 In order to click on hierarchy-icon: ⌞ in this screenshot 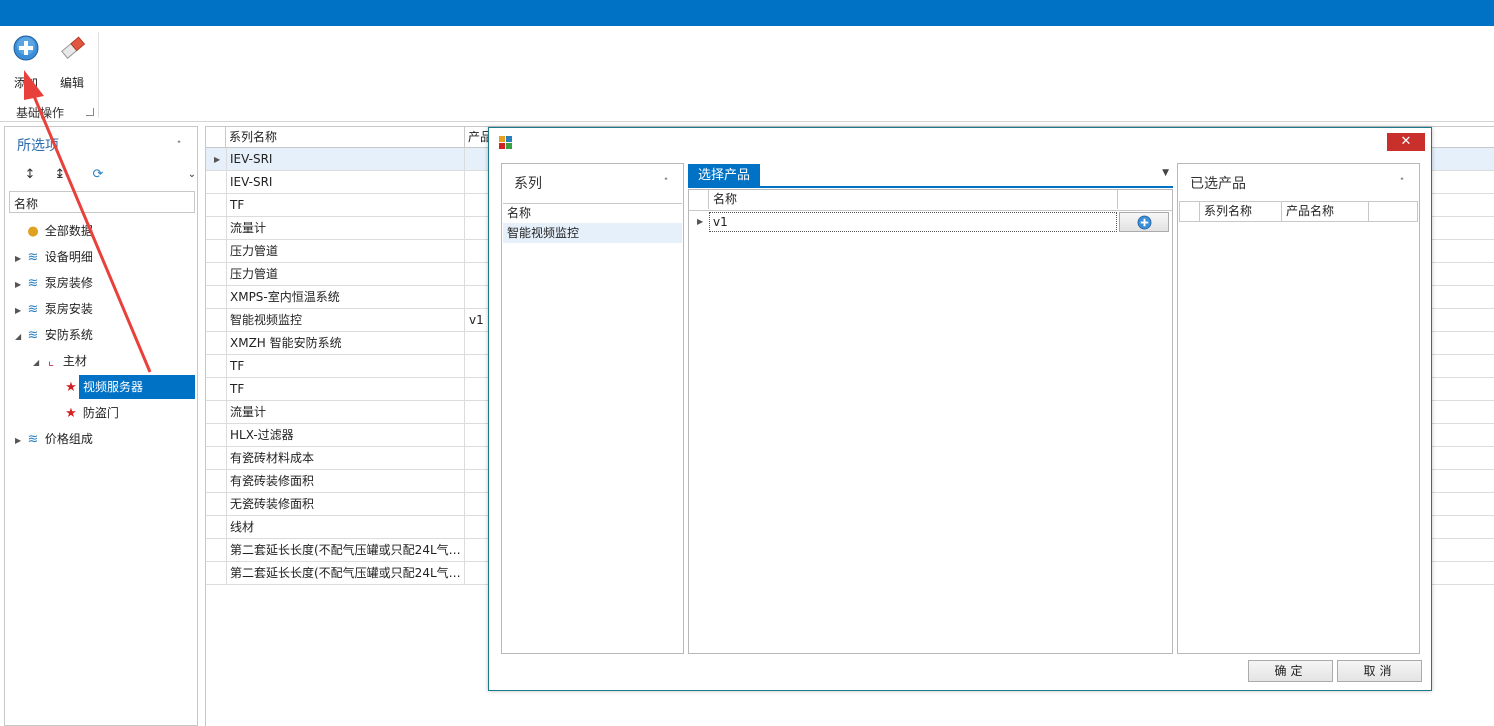, I will do `click(51, 361)`.